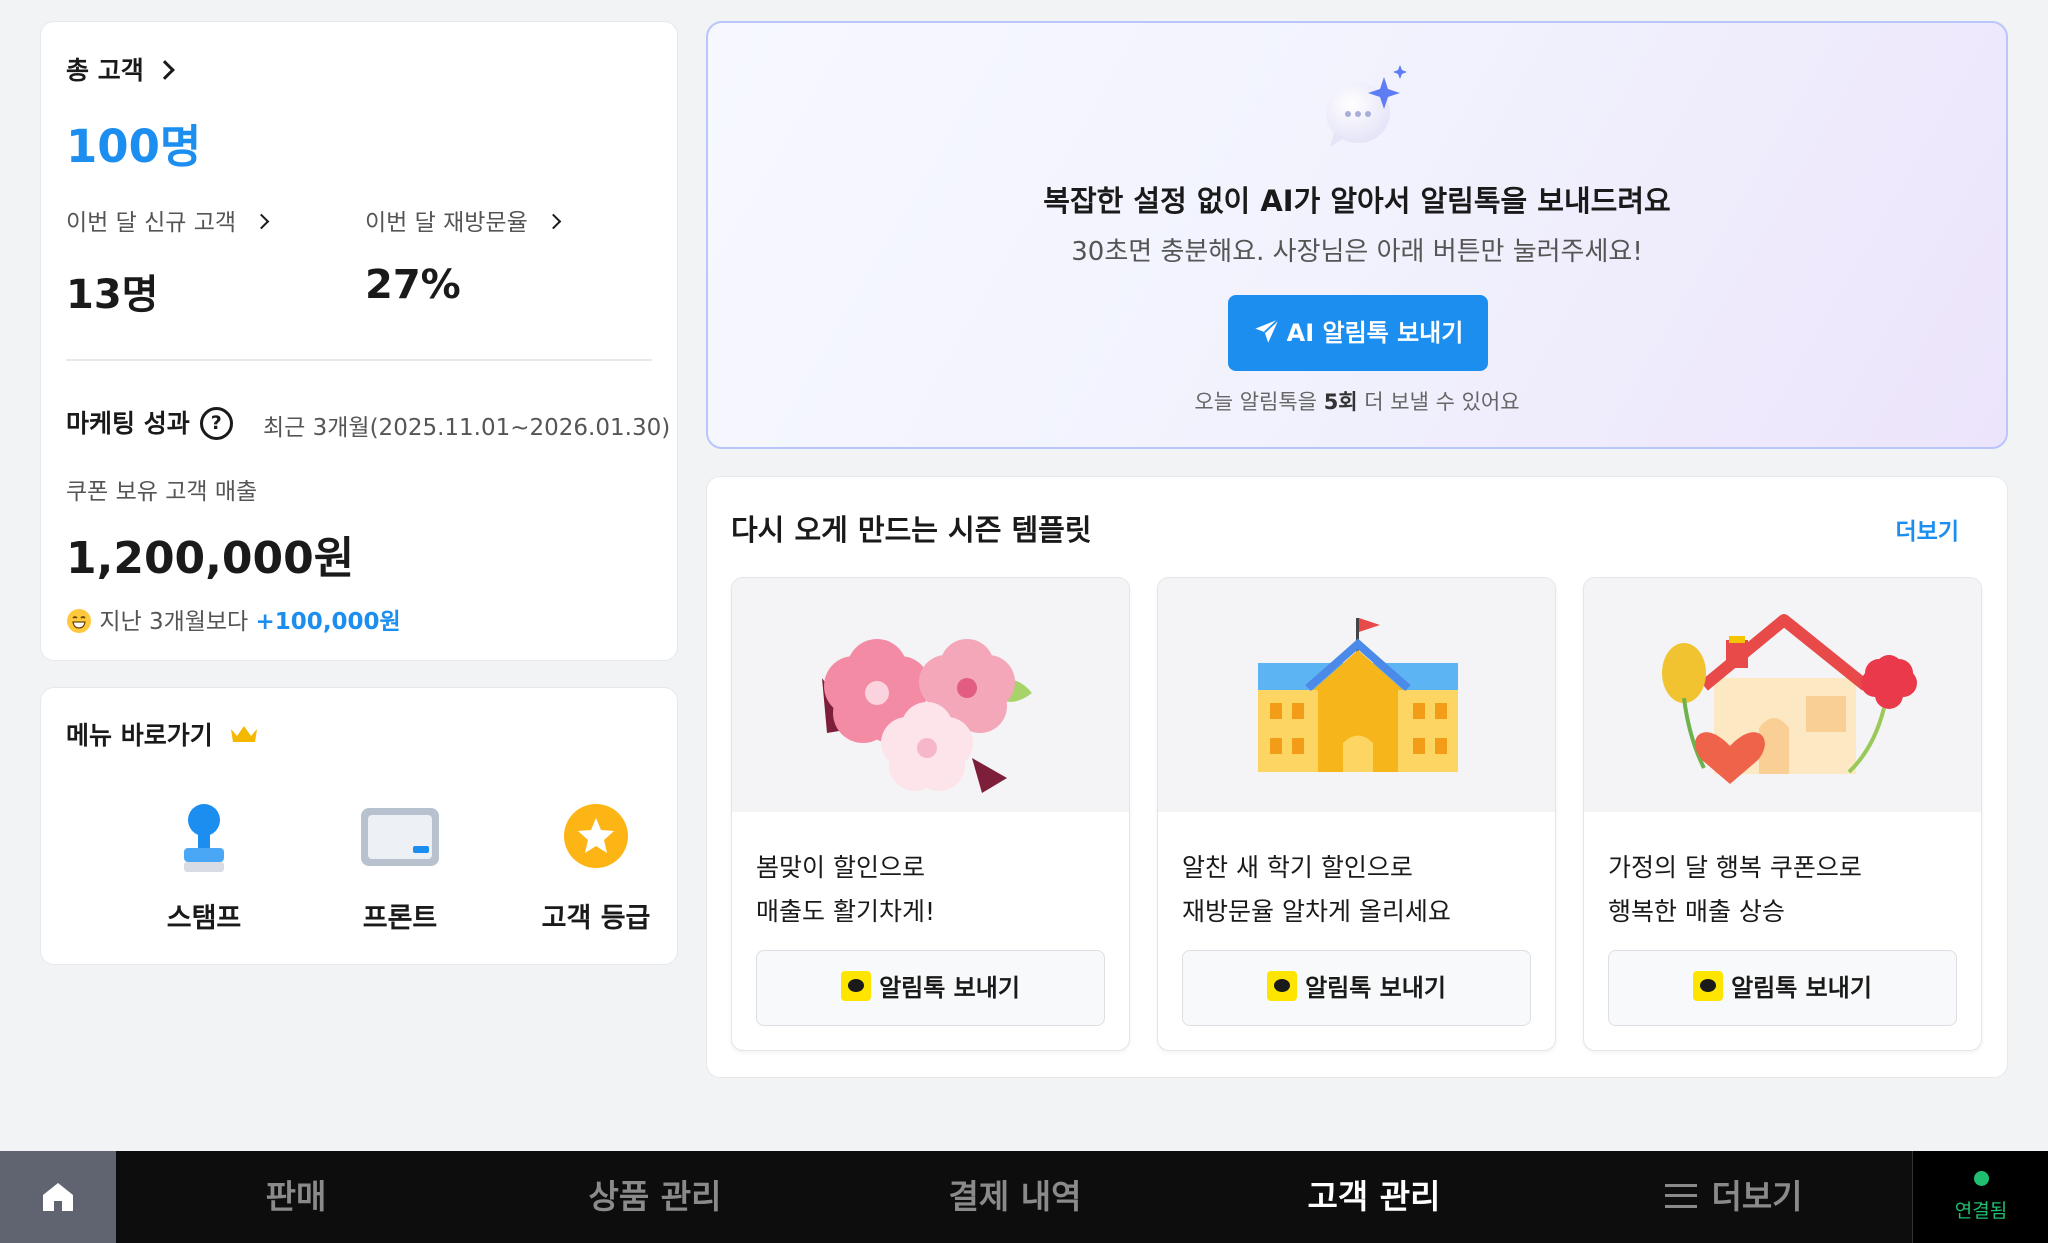 The height and width of the screenshot is (1243, 2048). Describe the element at coordinates (655, 1197) in the screenshot. I see `nav-item-products: 상품 관리` at that location.